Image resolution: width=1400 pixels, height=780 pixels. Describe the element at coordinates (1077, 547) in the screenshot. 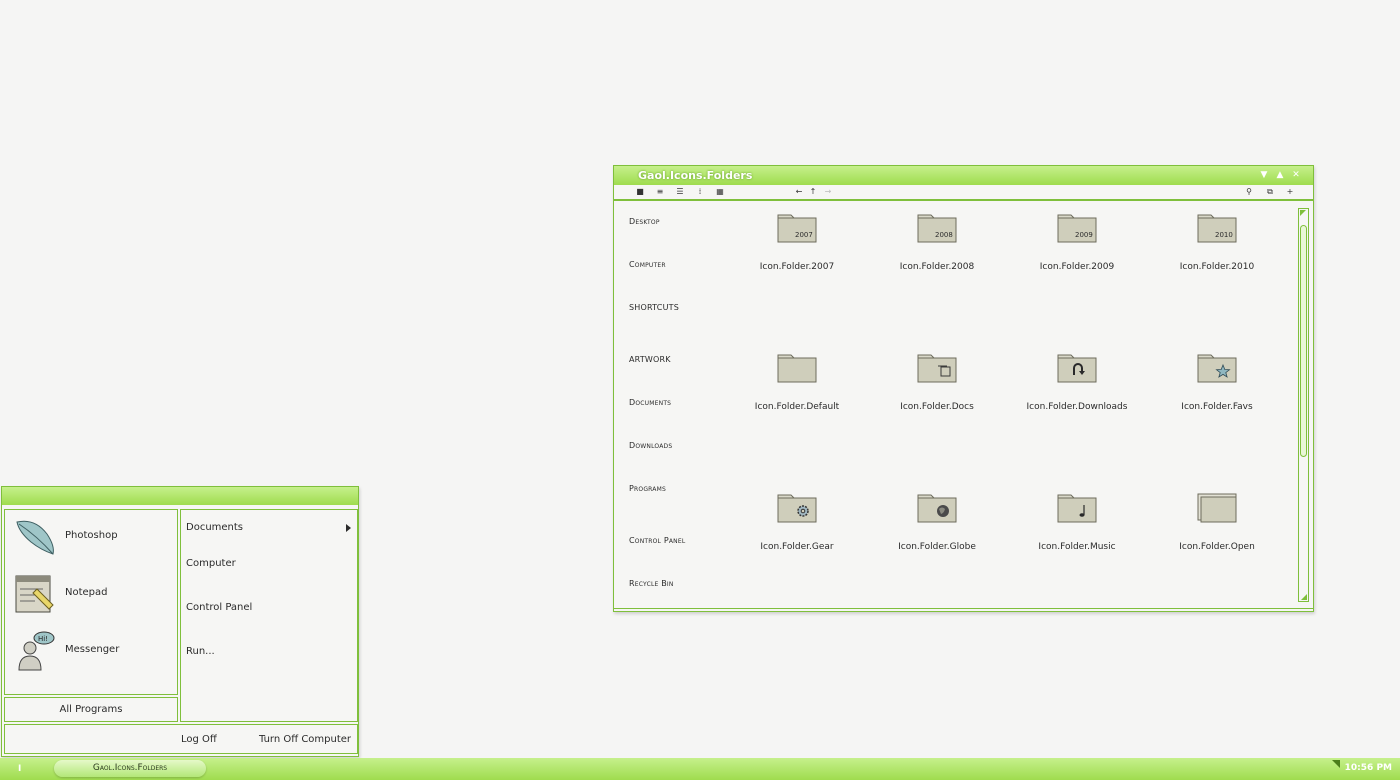

I see `folder-label: Icon.Folder.Music` at that location.